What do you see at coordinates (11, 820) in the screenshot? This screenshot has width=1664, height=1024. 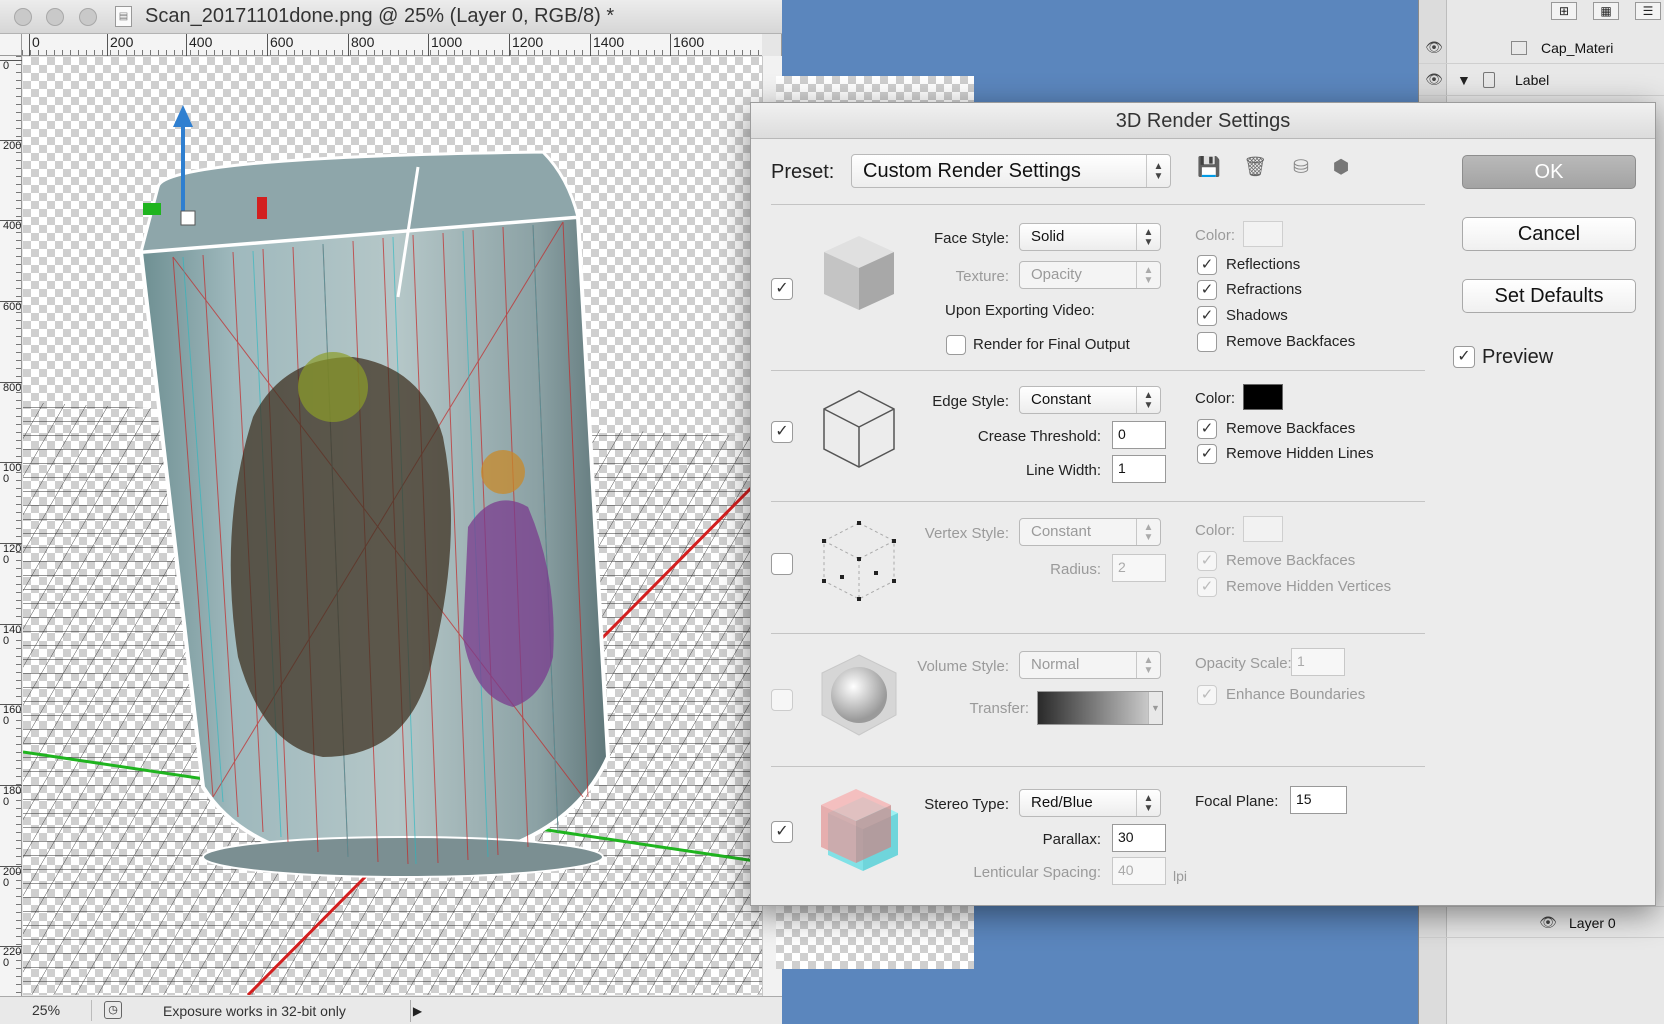 I see `ruler-v-label: 1800` at bounding box center [11, 820].